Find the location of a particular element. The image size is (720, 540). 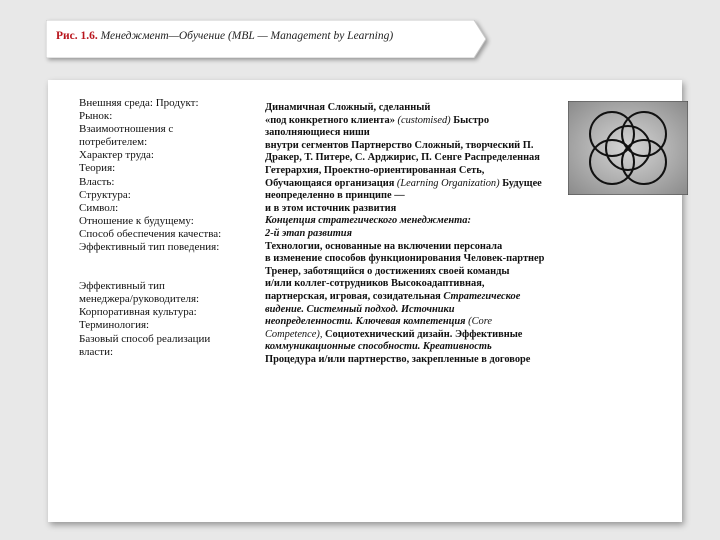

text-run: Обучающаяся организация is located at coordinates (331, 183).